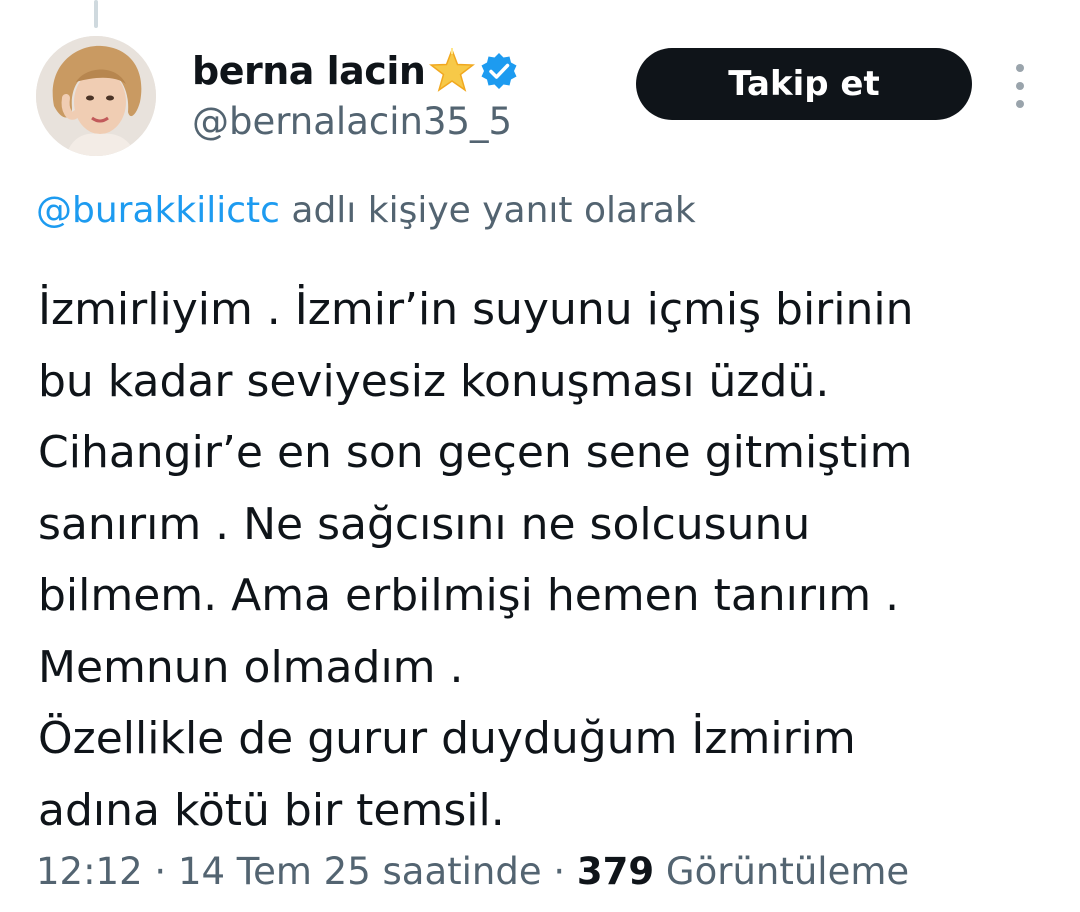 The height and width of the screenshot is (912, 1080). What do you see at coordinates (804, 84) in the screenshot?
I see `follow-button: Takip et` at bounding box center [804, 84].